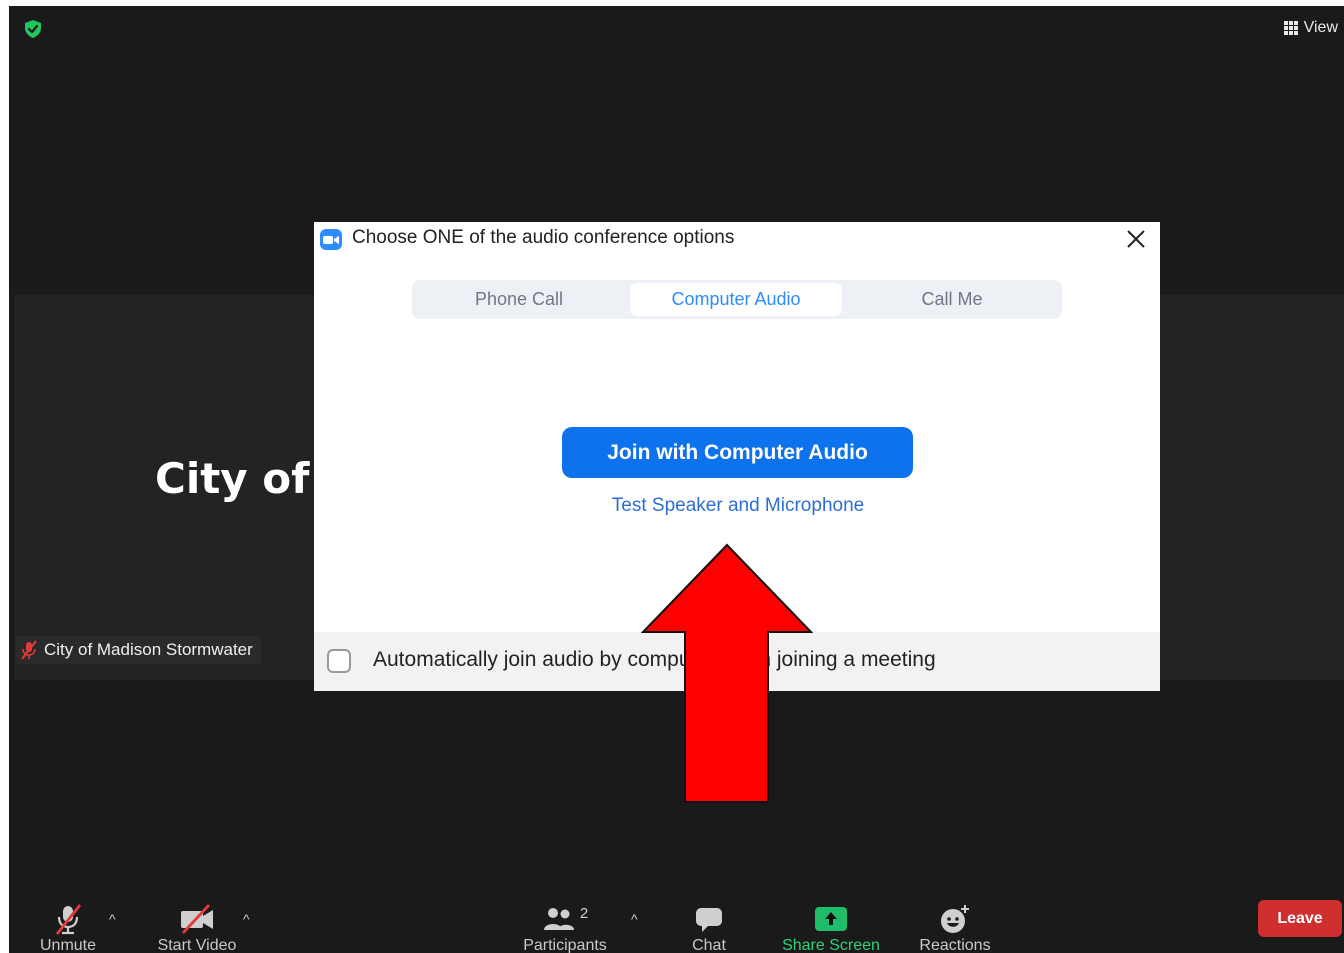  What do you see at coordinates (331, 239) in the screenshot?
I see `zoom-logo-icon` at bounding box center [331, 239].